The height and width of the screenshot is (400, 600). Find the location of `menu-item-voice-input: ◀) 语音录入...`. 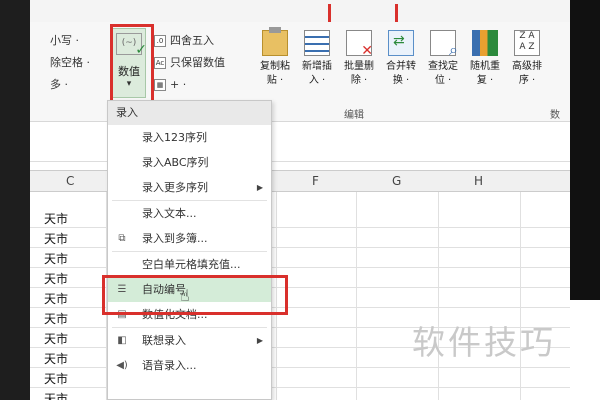

menu-item-voice-input: ◀) 语音录入... is located at coordinates (189, 365).